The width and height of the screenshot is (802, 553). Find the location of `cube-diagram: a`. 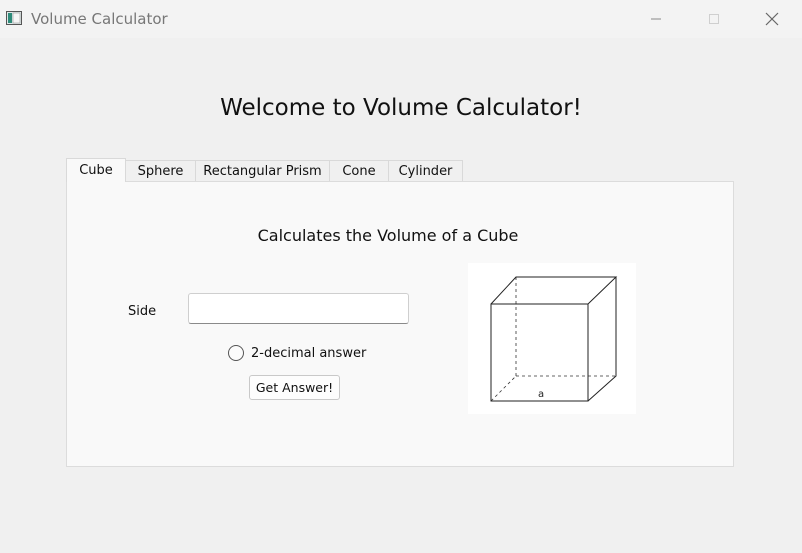

cube-diagram: a is located at coordinates (552, 338).